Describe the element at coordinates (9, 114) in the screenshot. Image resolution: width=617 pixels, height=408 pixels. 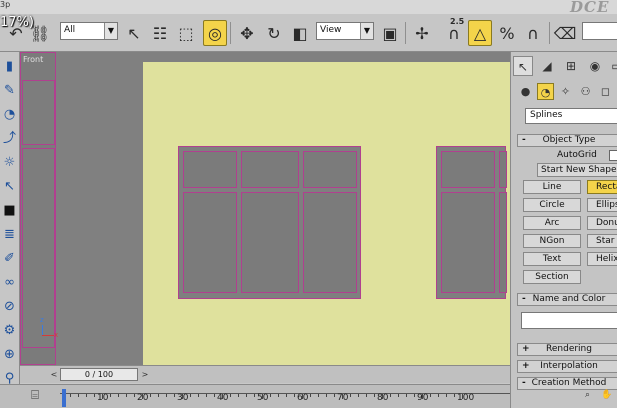
I see `hierarchy-icon: ◔` at that location.